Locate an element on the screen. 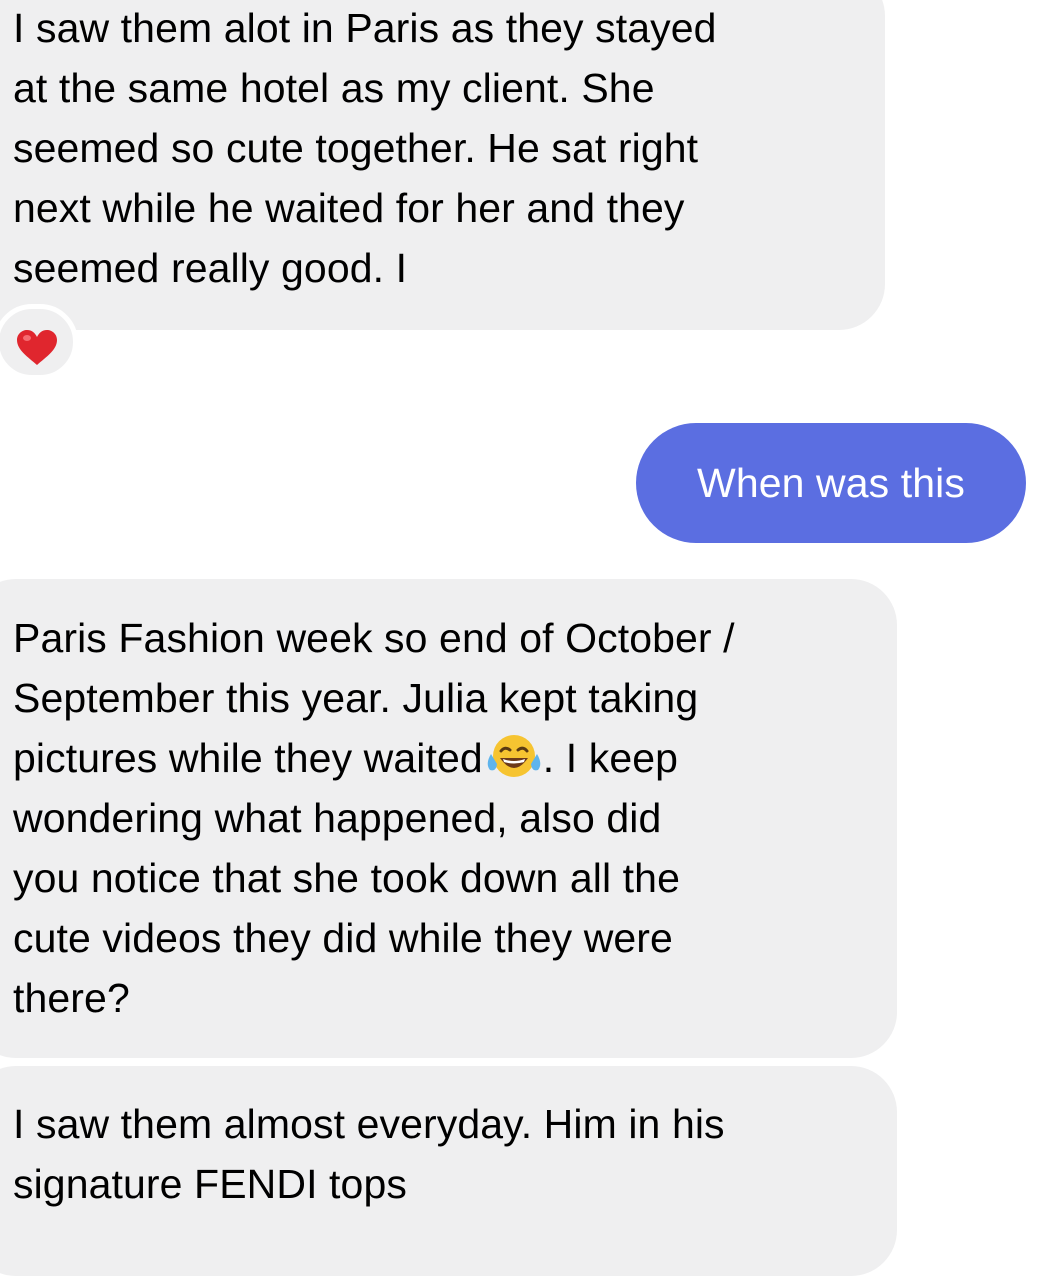 This screenshot has width=1050, height=1276. message-text: When was this is located at coordinates (831, 483).